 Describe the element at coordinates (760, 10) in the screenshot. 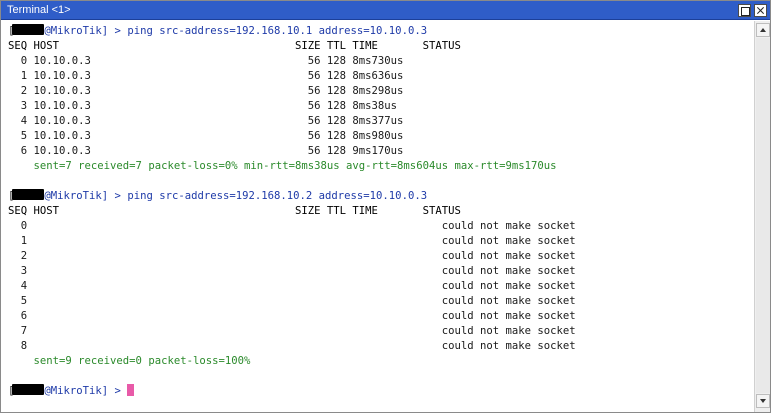

I see `close-icon` at that location.